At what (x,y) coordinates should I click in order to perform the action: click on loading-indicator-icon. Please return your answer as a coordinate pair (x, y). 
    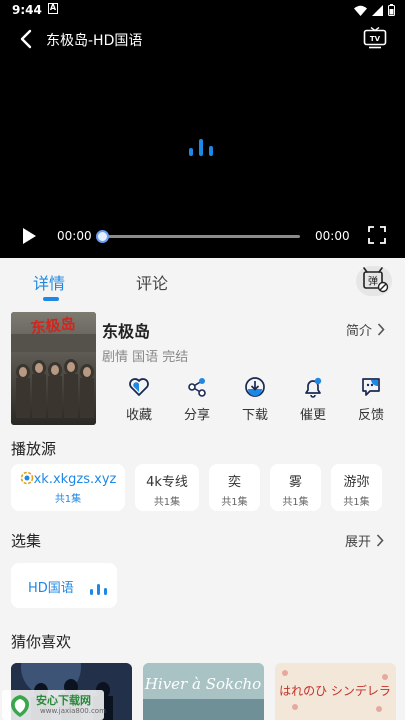
    Looking at the image, I should click on (201, 147).